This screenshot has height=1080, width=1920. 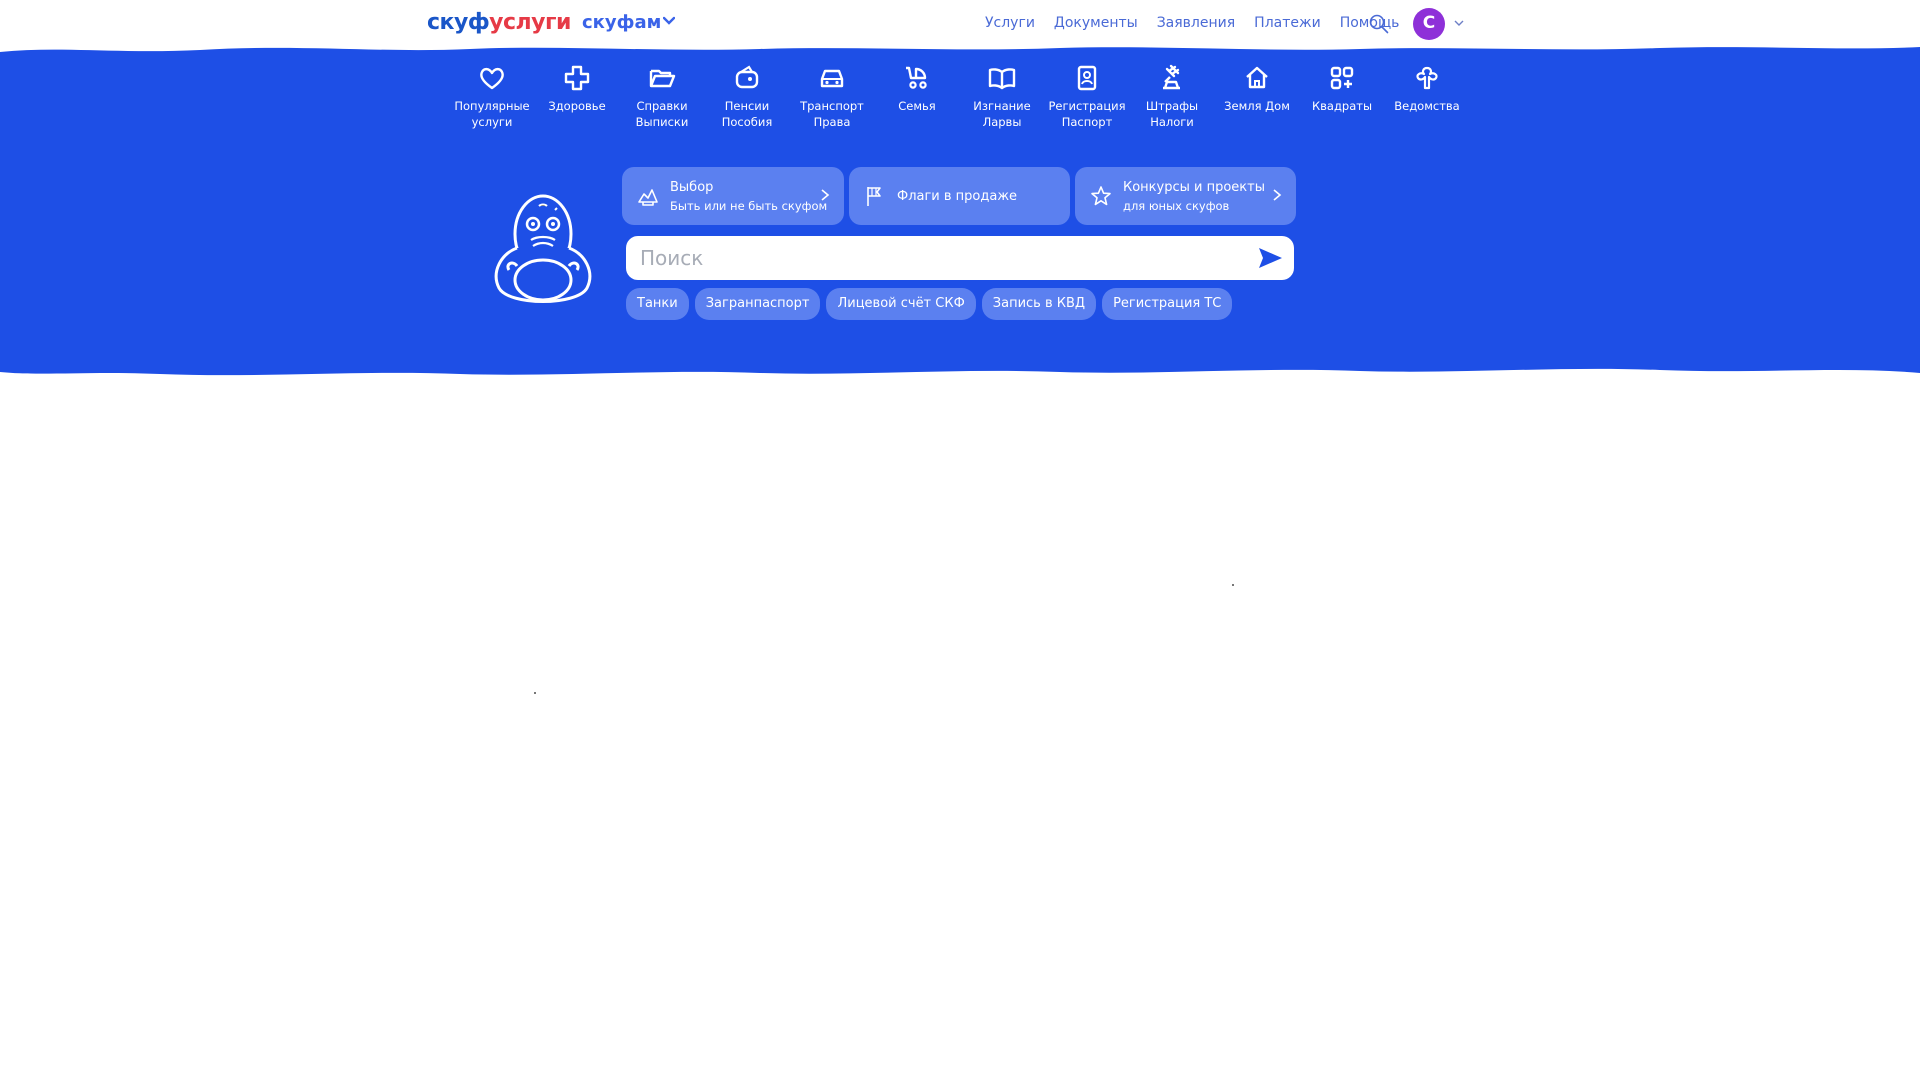 I want to click on promo-subtitle: для юных скуфов, so click(x=1176, y=205).